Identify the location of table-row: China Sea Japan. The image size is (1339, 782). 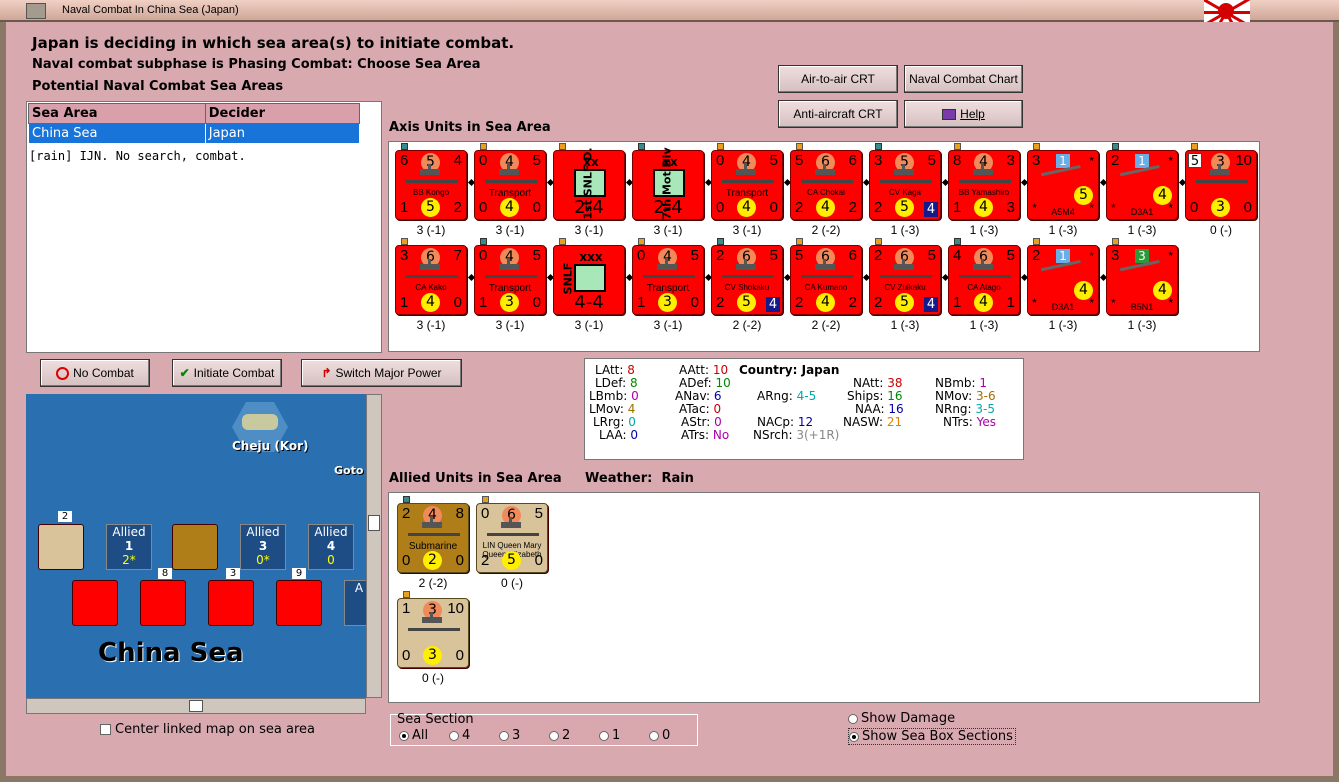
(194, 133).